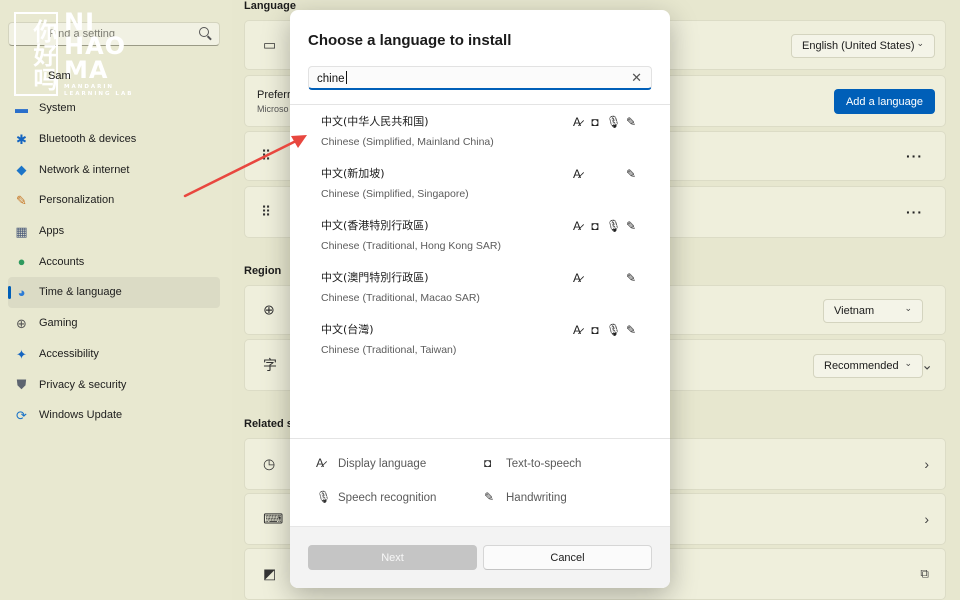 The height and width of the screenshot is (600, 960). What do you see at coordinates (861, 366) in the screenshot?
I see `regional-format-value: Recommended` at bounding box center [861, 366].